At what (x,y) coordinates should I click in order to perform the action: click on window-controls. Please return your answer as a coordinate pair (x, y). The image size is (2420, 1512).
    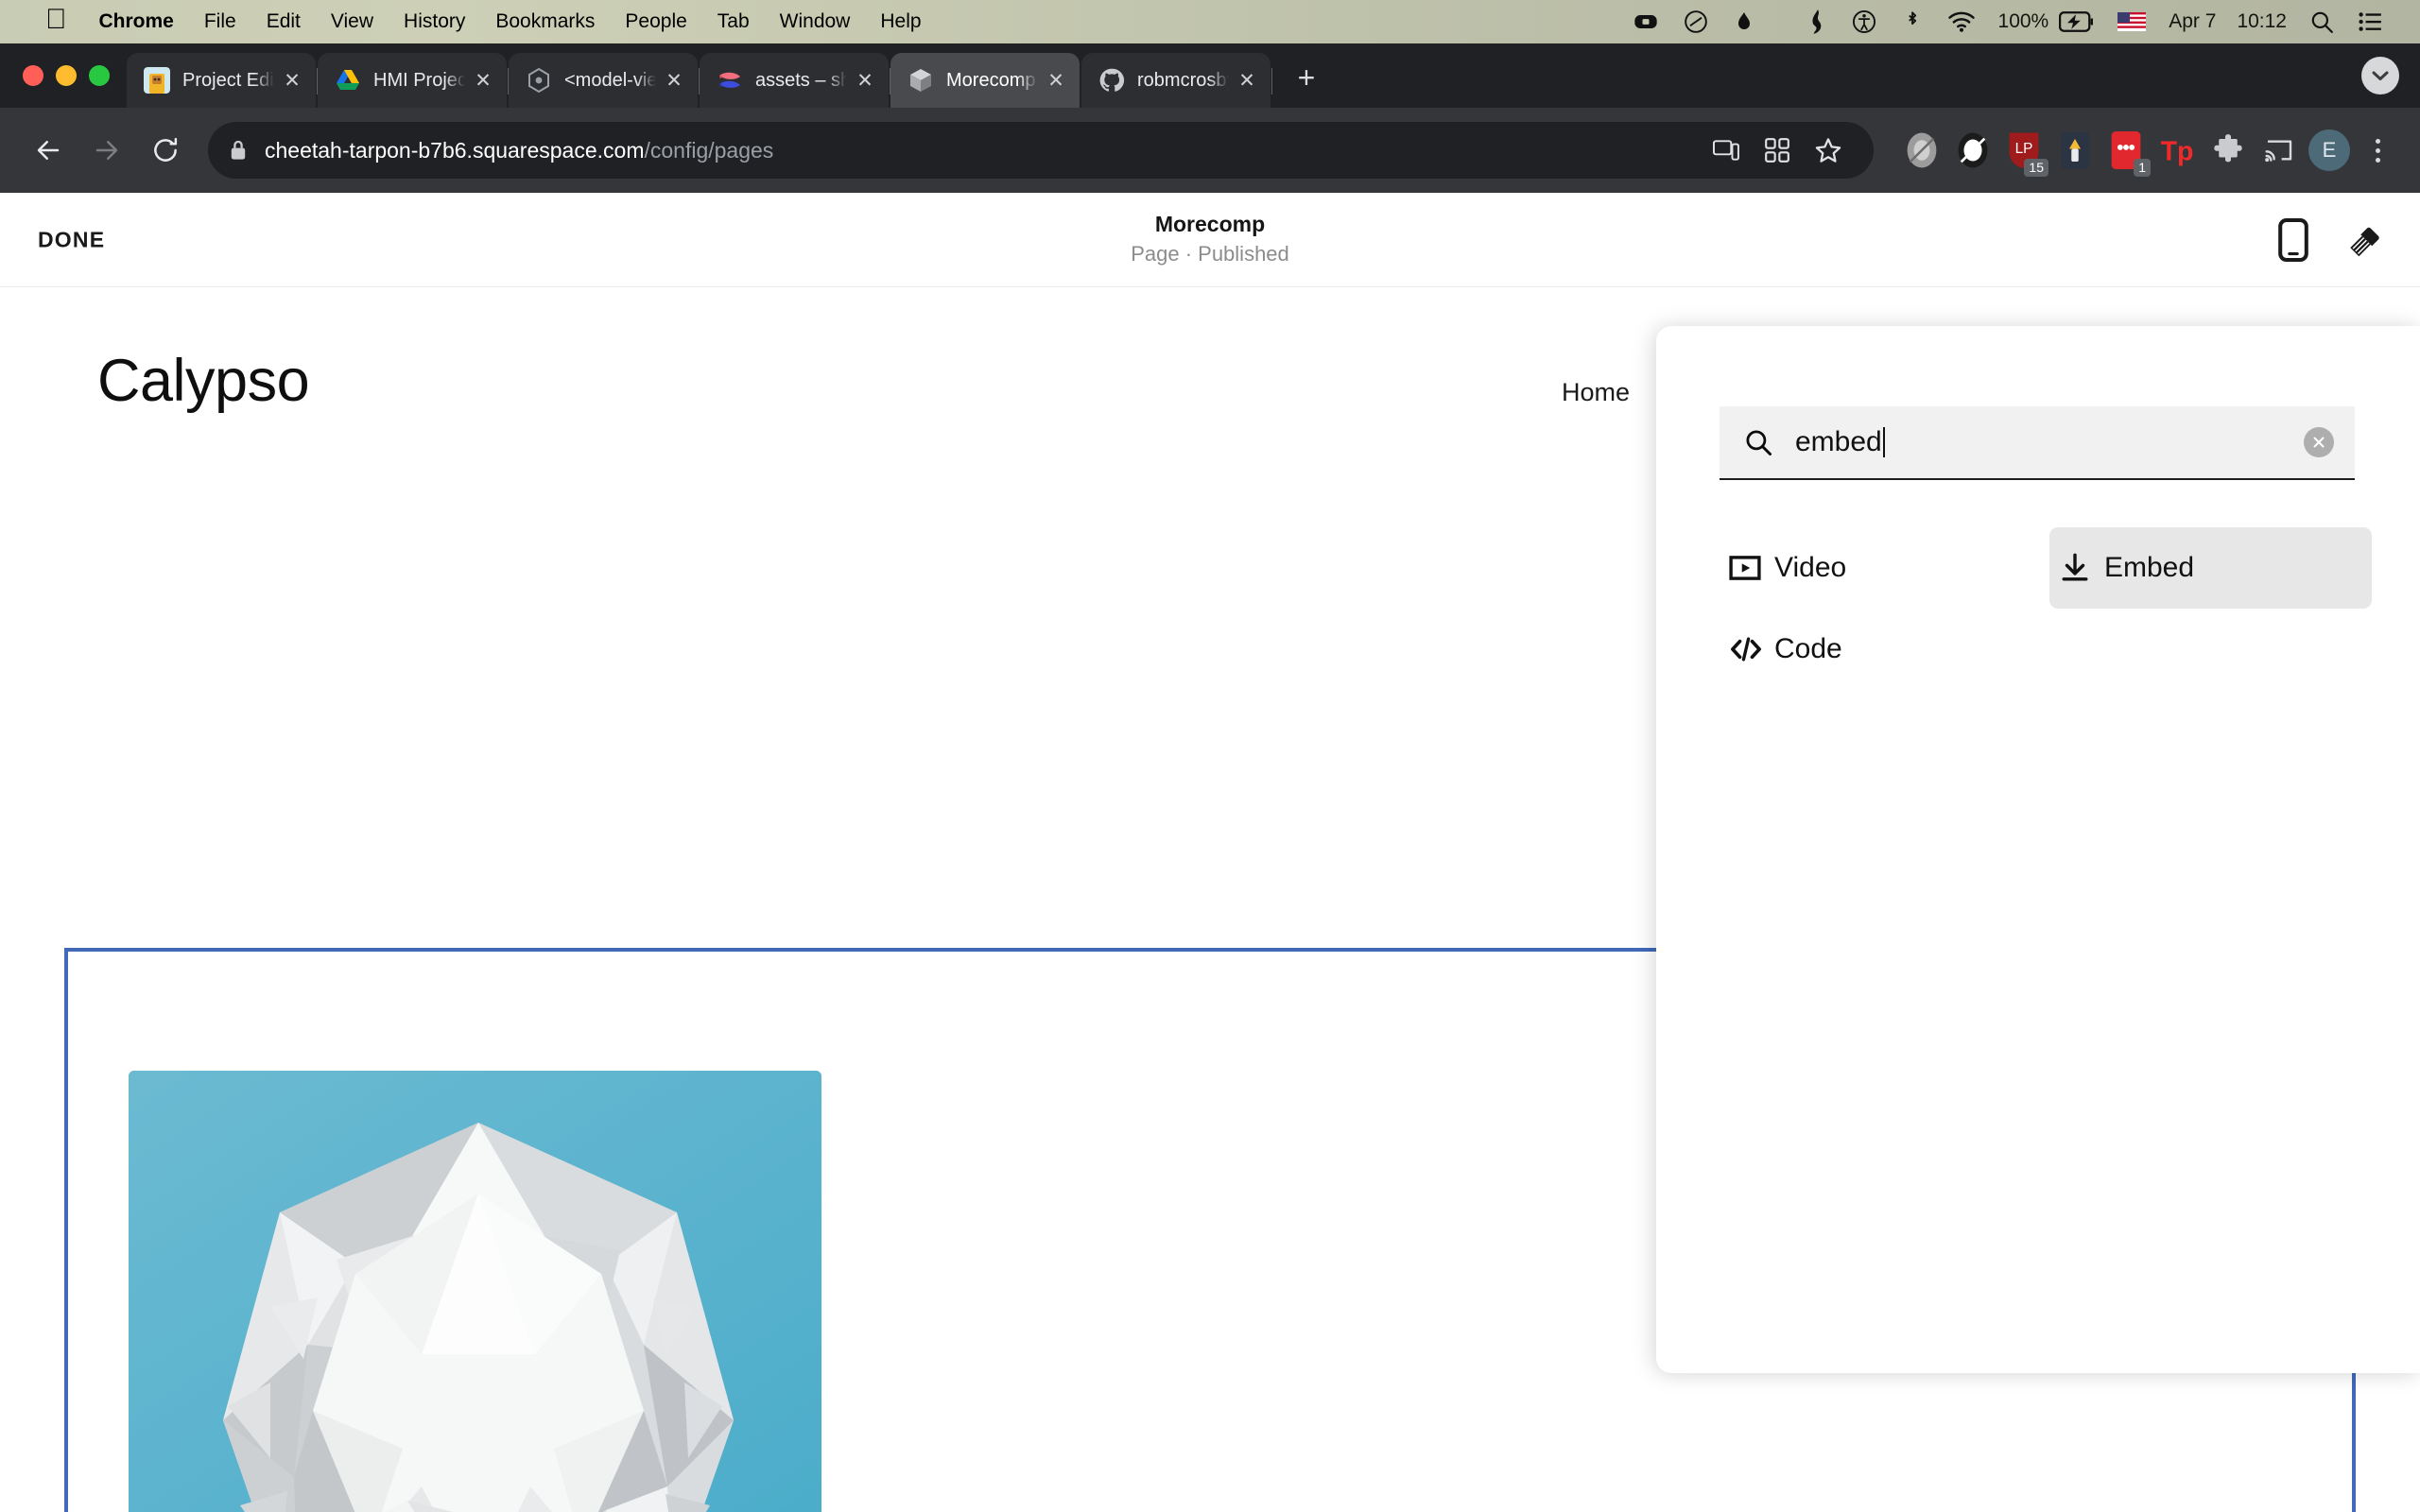
    Looking at the image, I should click on (63, 75).